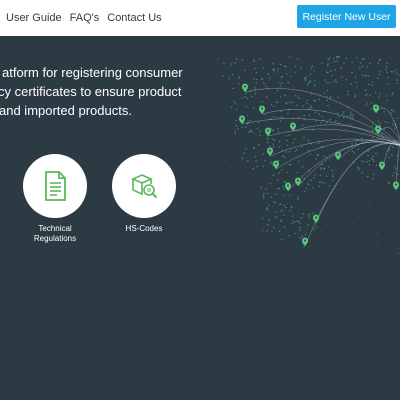  I want to click on technical-regulations-card: Technical Regulations, so click(55, 199).